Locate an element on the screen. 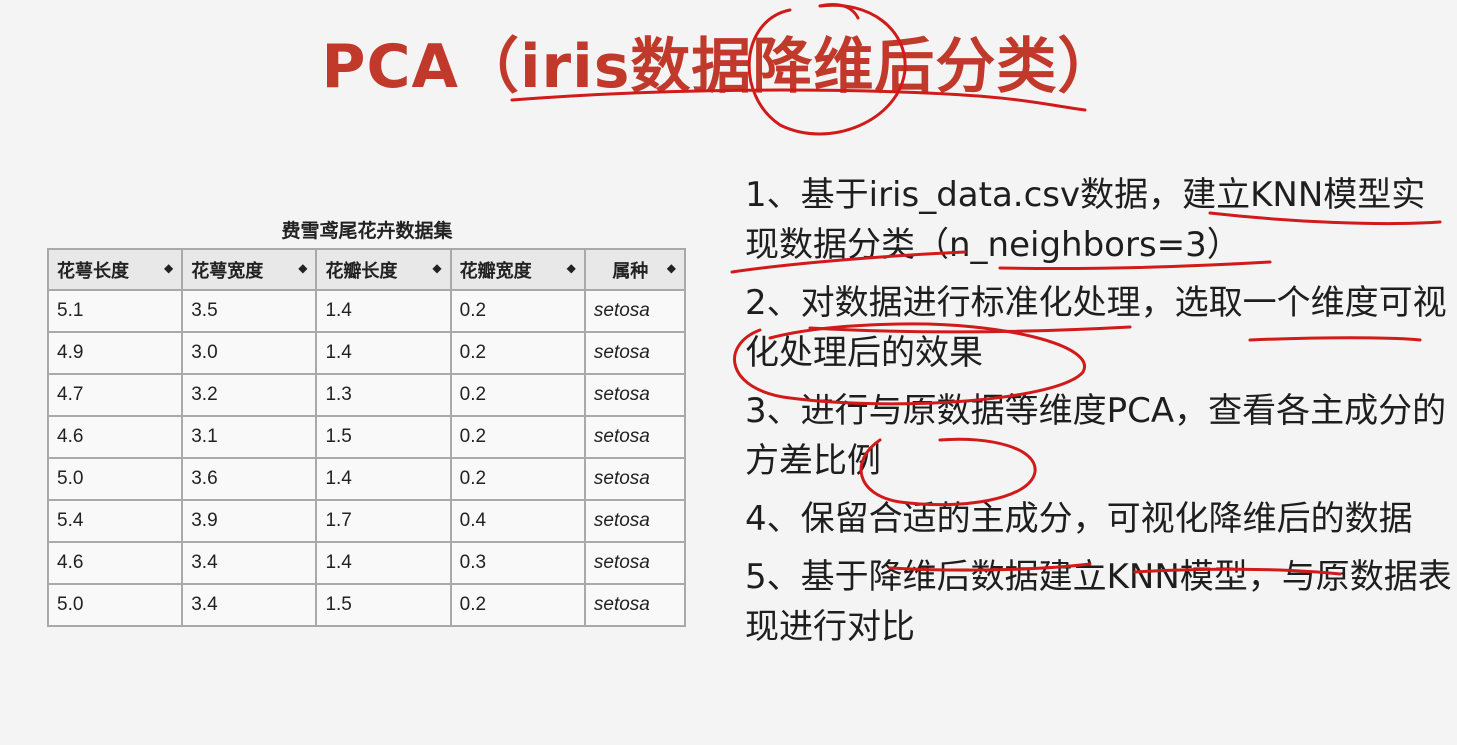  measurement-cell: 5.1 is located at coordinates (115, 311).